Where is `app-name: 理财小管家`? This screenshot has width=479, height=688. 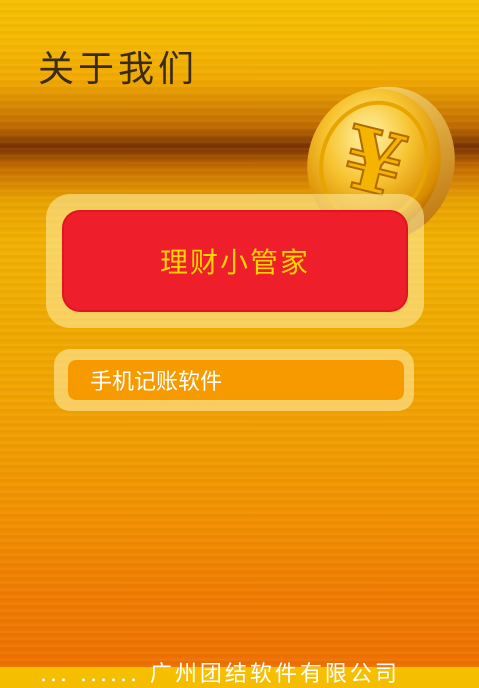
app-name: 理财小管家 is located at coordinates (234, 262).